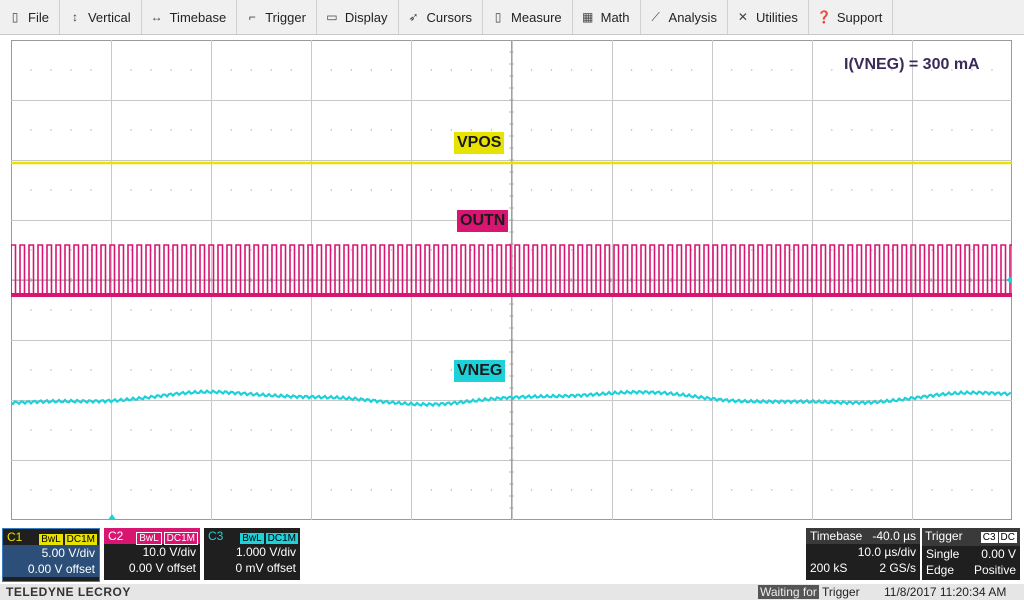  I want to click on channel-c1-offset: 0.00 V offset, so click(51, 569).